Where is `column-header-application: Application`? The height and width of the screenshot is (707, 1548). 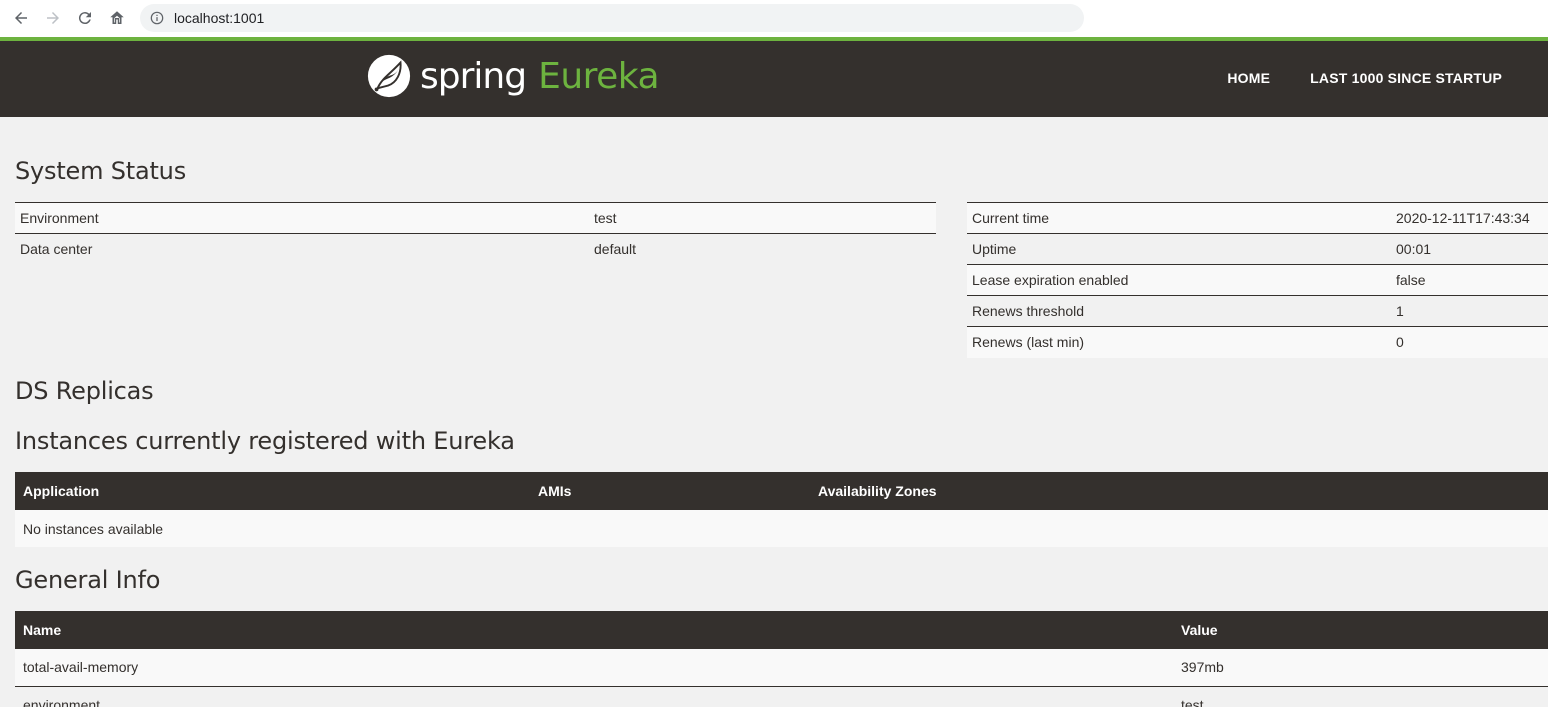
column-header-application: Application is located at coordinates (272, 491).